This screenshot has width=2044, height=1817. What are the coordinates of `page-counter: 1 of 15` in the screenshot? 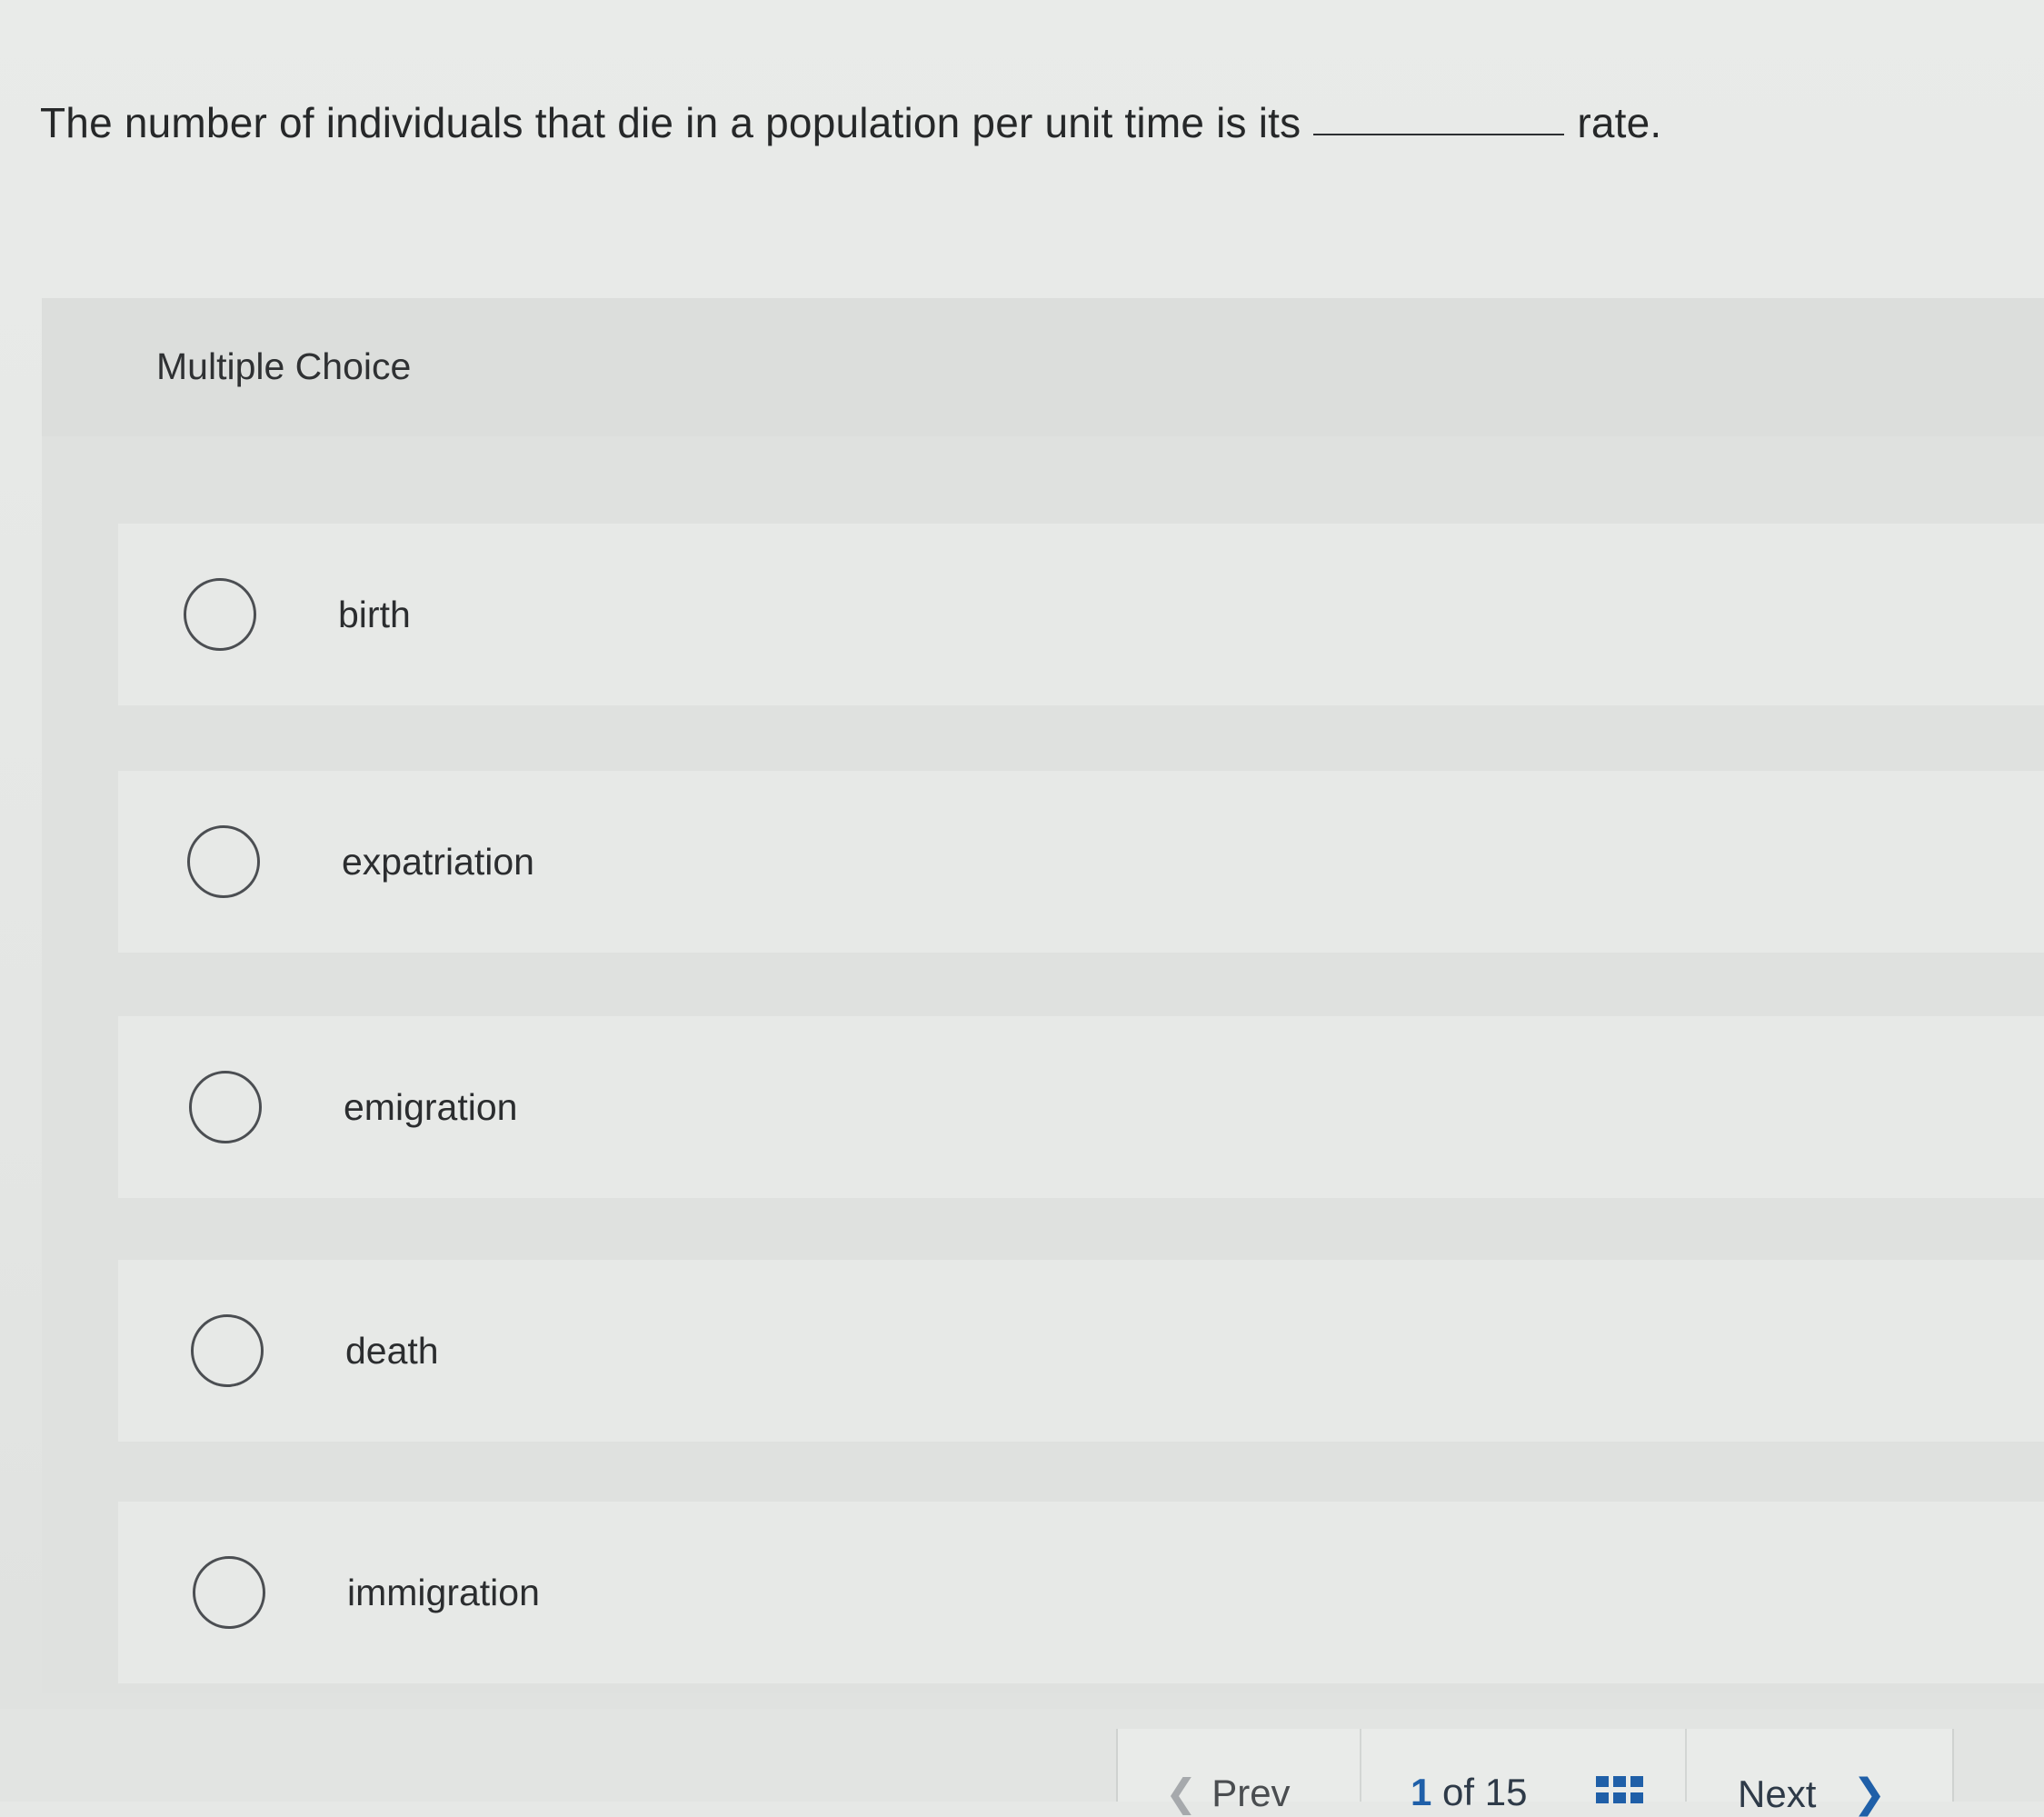 It's located at (1469, 1792).